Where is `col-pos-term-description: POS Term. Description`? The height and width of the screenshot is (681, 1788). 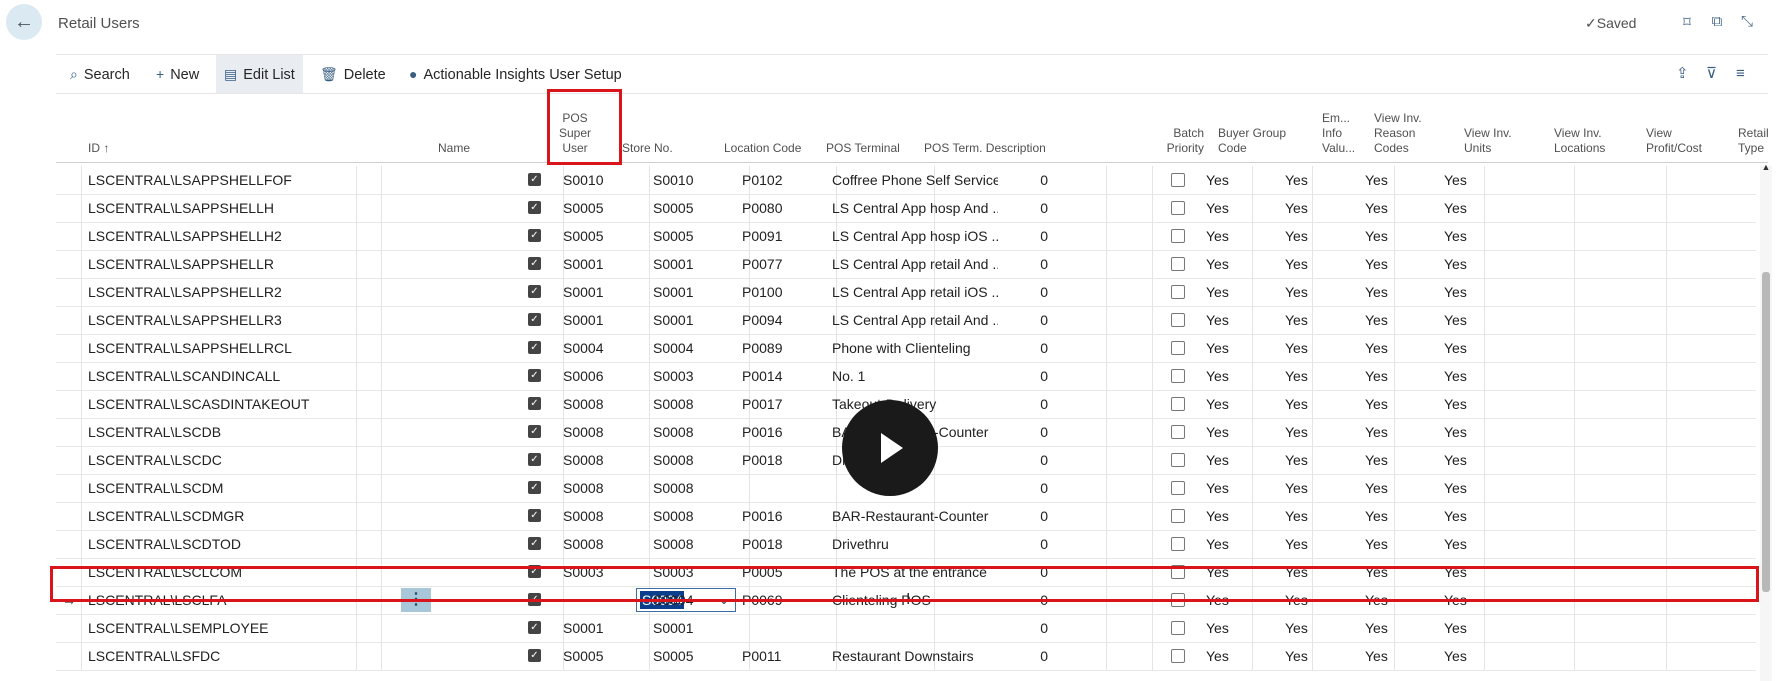
col-pos-term-description: POS Term. Description is located at coordinates (985, 148).